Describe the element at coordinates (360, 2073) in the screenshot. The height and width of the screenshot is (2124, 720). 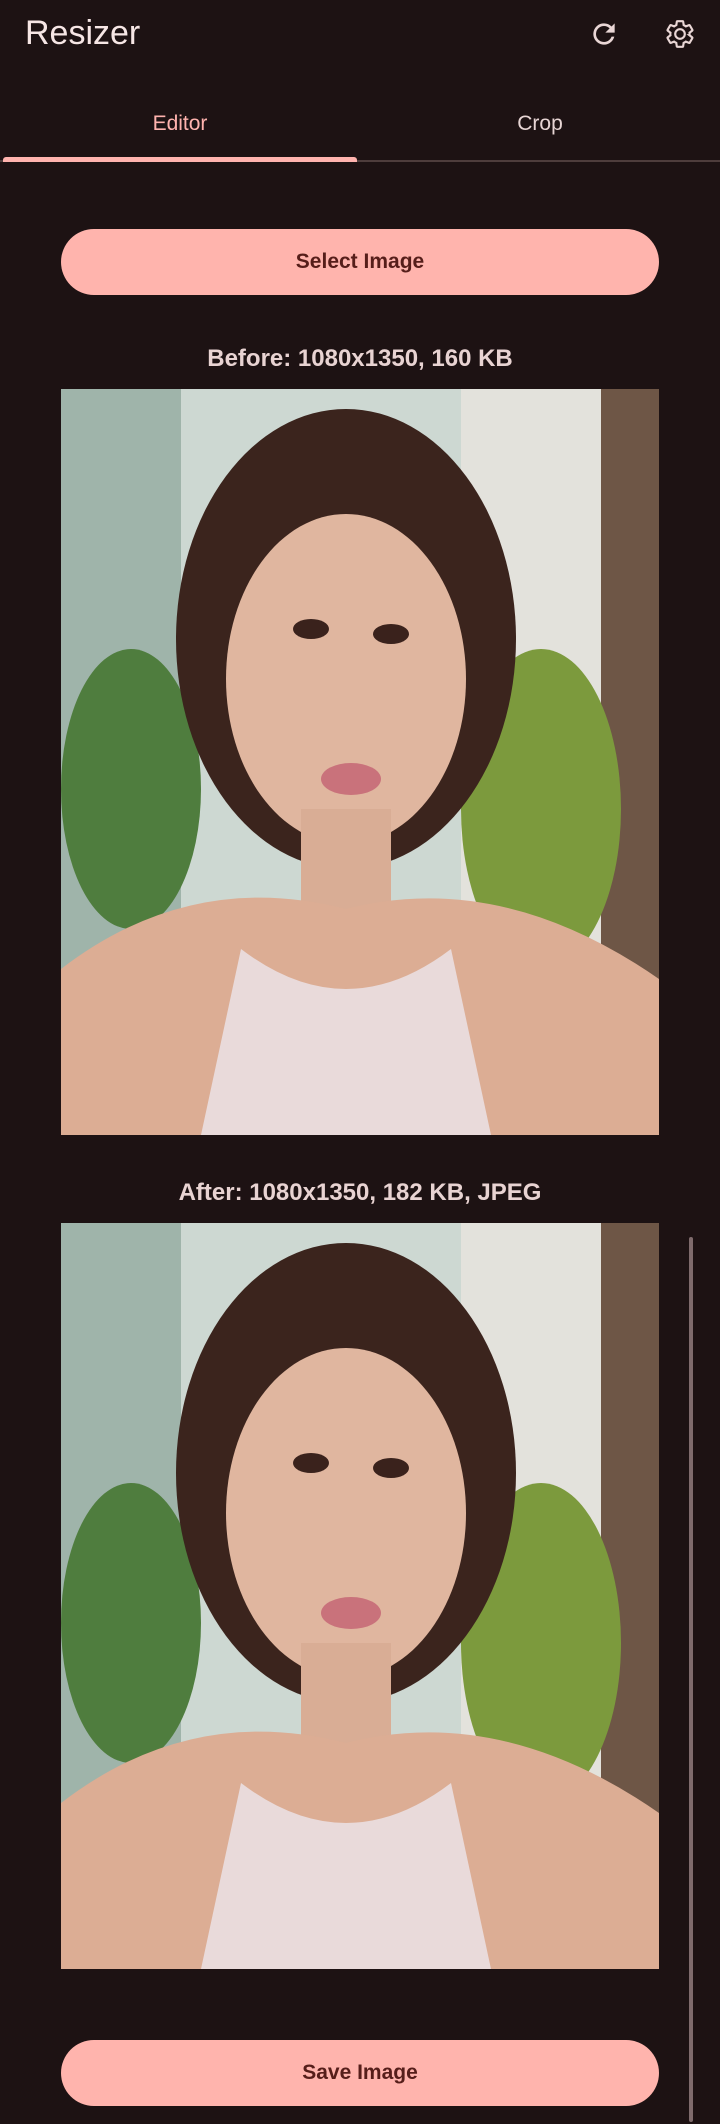
I see `save-image-button: Save Image` at that location.